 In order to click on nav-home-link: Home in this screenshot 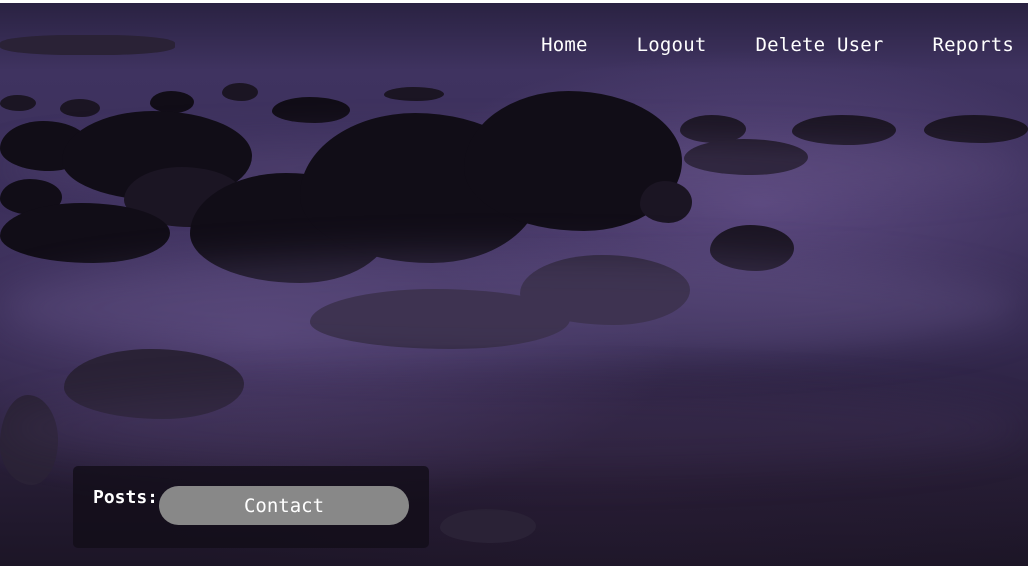, I will do `click(564, 45)`.